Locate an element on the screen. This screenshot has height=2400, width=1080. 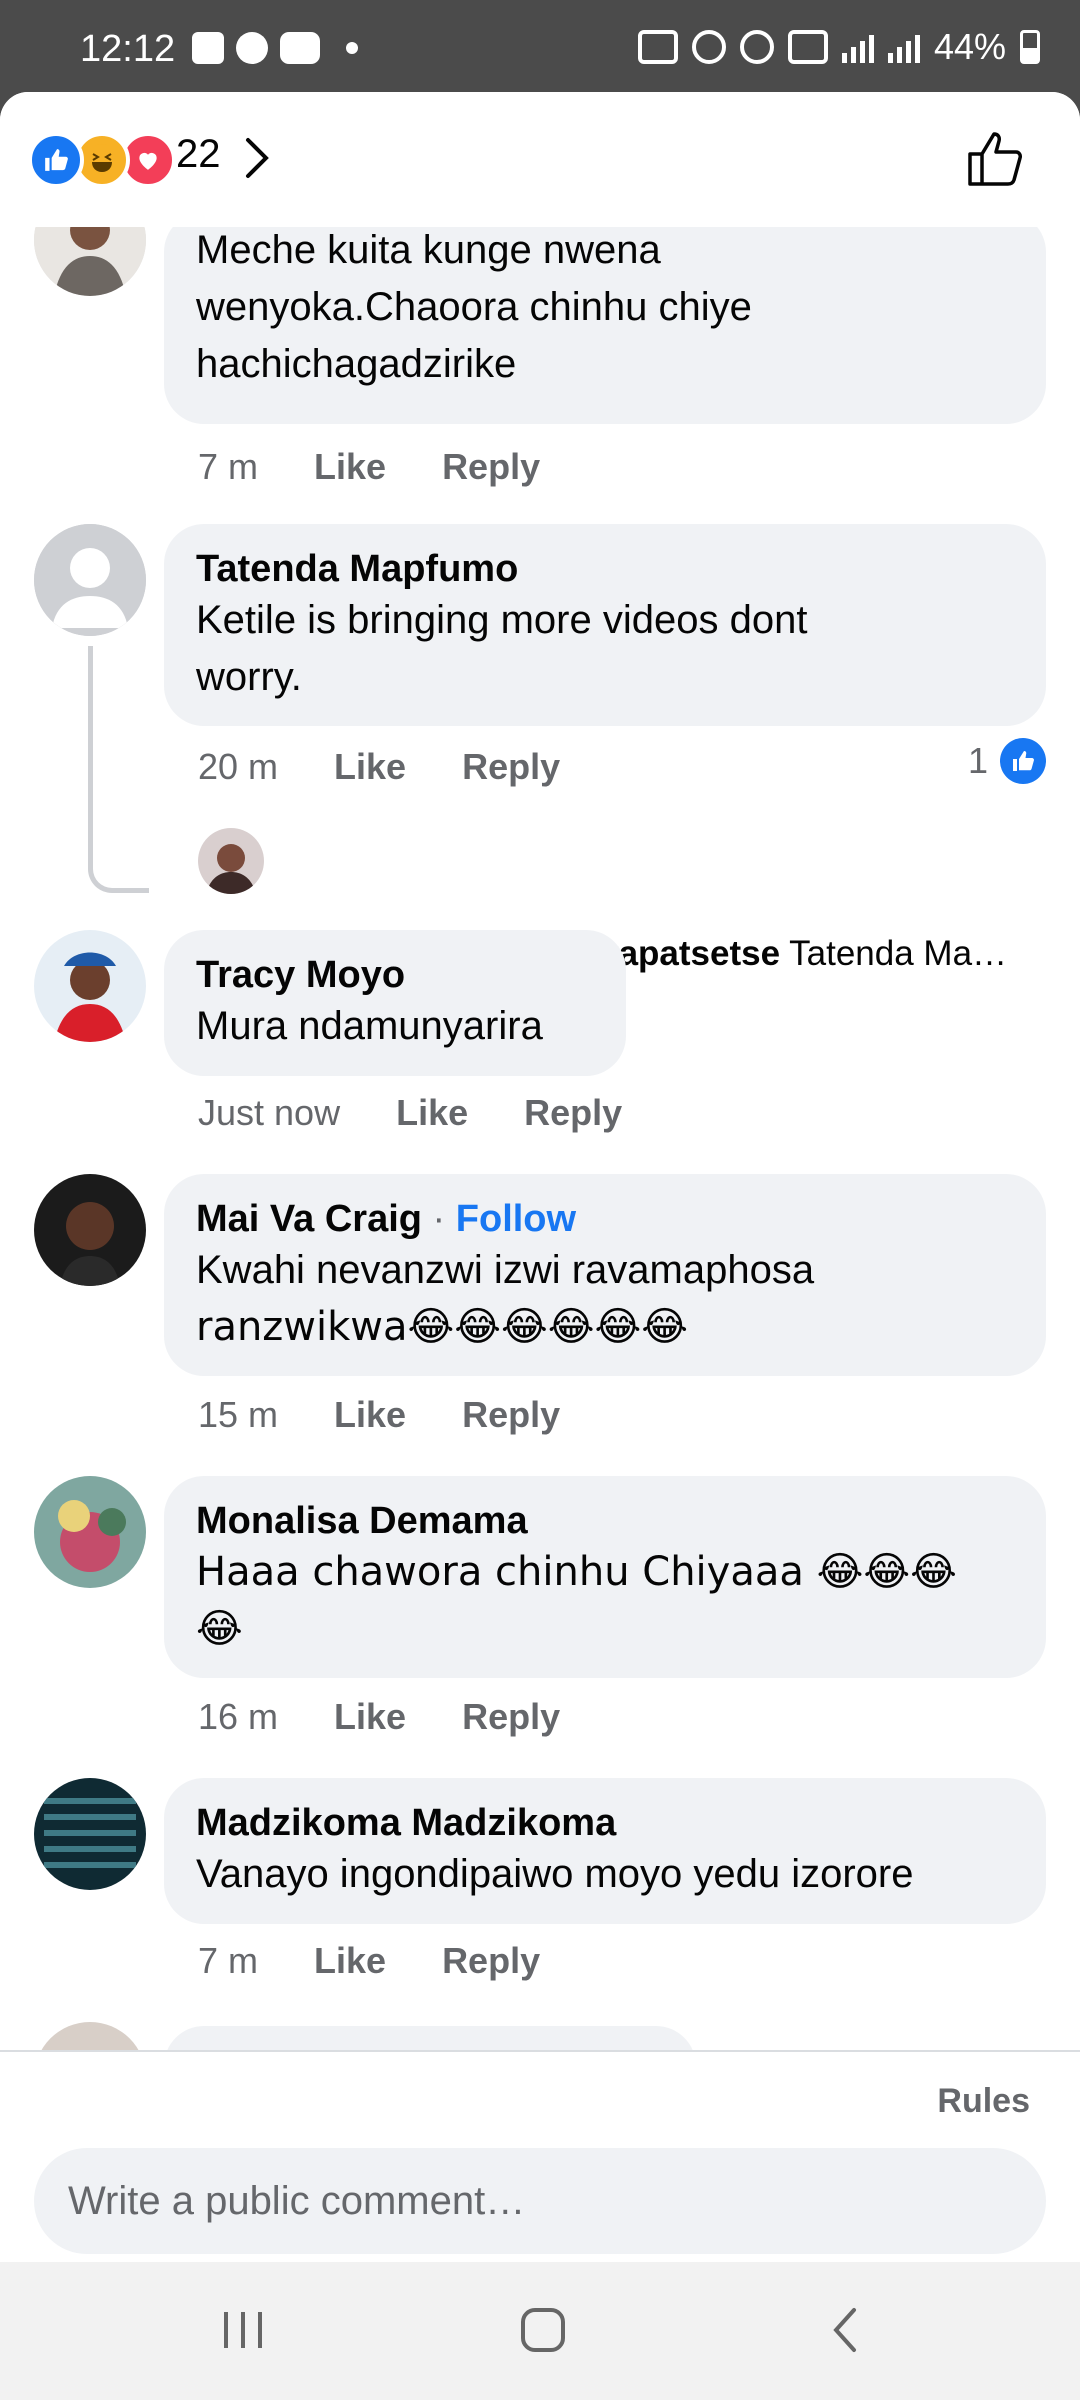
comment-text: Meche kuita kunge nwena is located at coordinates (428, 250).